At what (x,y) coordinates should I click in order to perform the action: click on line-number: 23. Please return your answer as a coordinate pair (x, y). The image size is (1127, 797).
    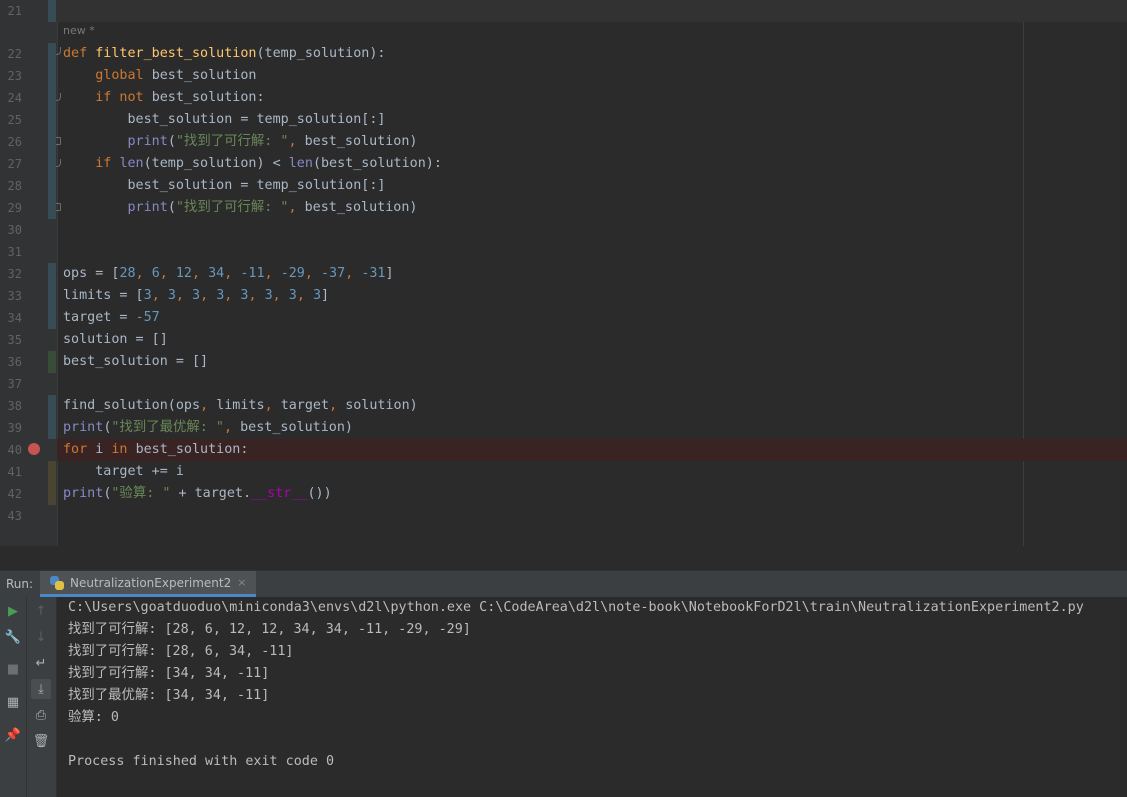
    Looking at the image, I should click on (14, 76).